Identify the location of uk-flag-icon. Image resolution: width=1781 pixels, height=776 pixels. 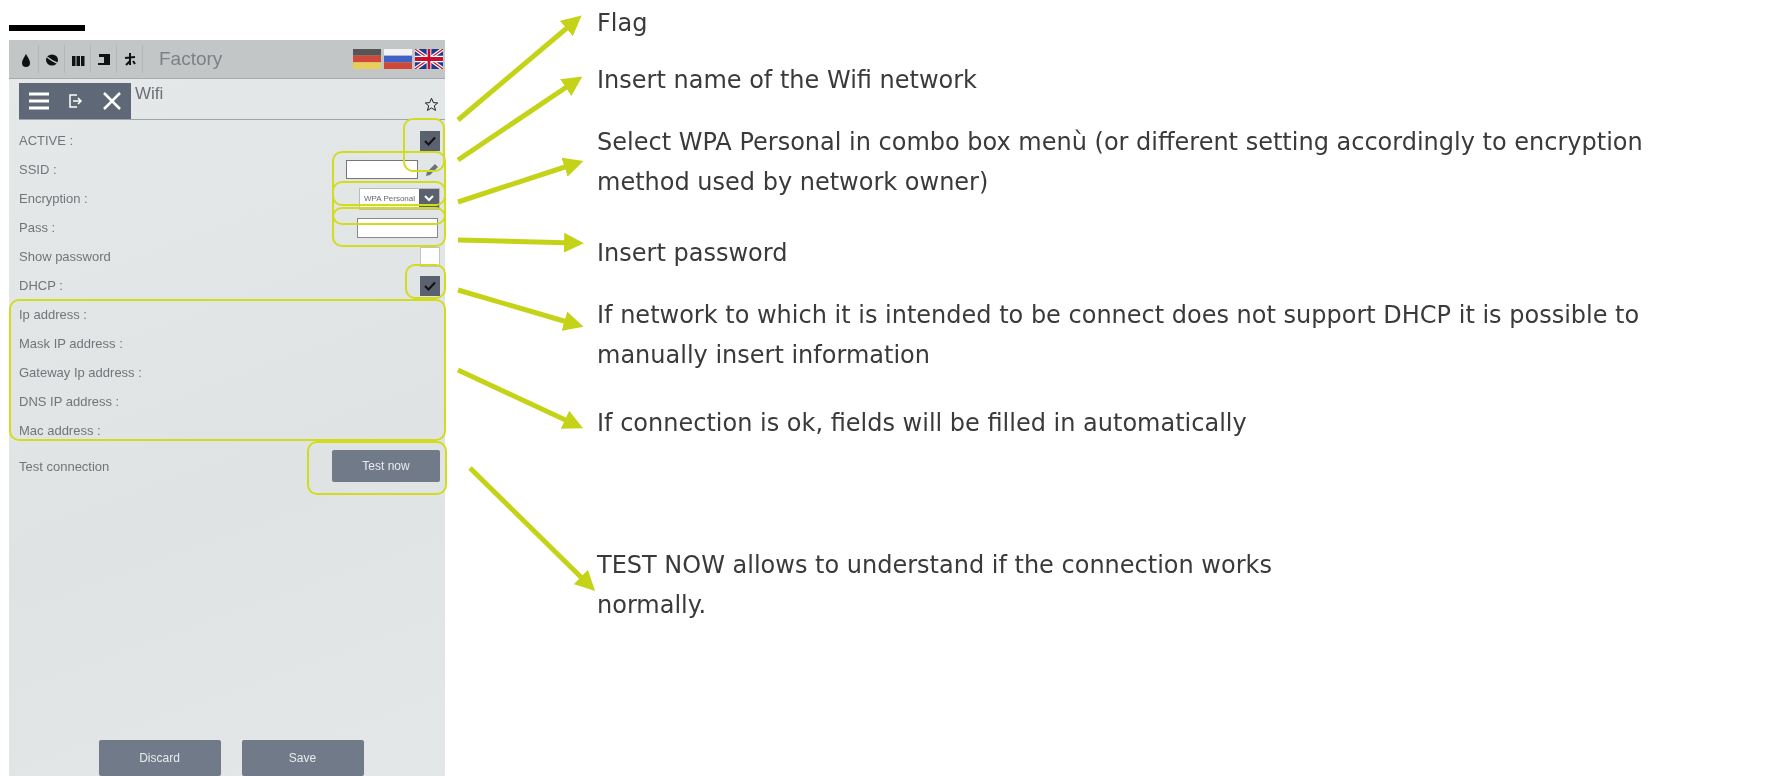
(429, 59).